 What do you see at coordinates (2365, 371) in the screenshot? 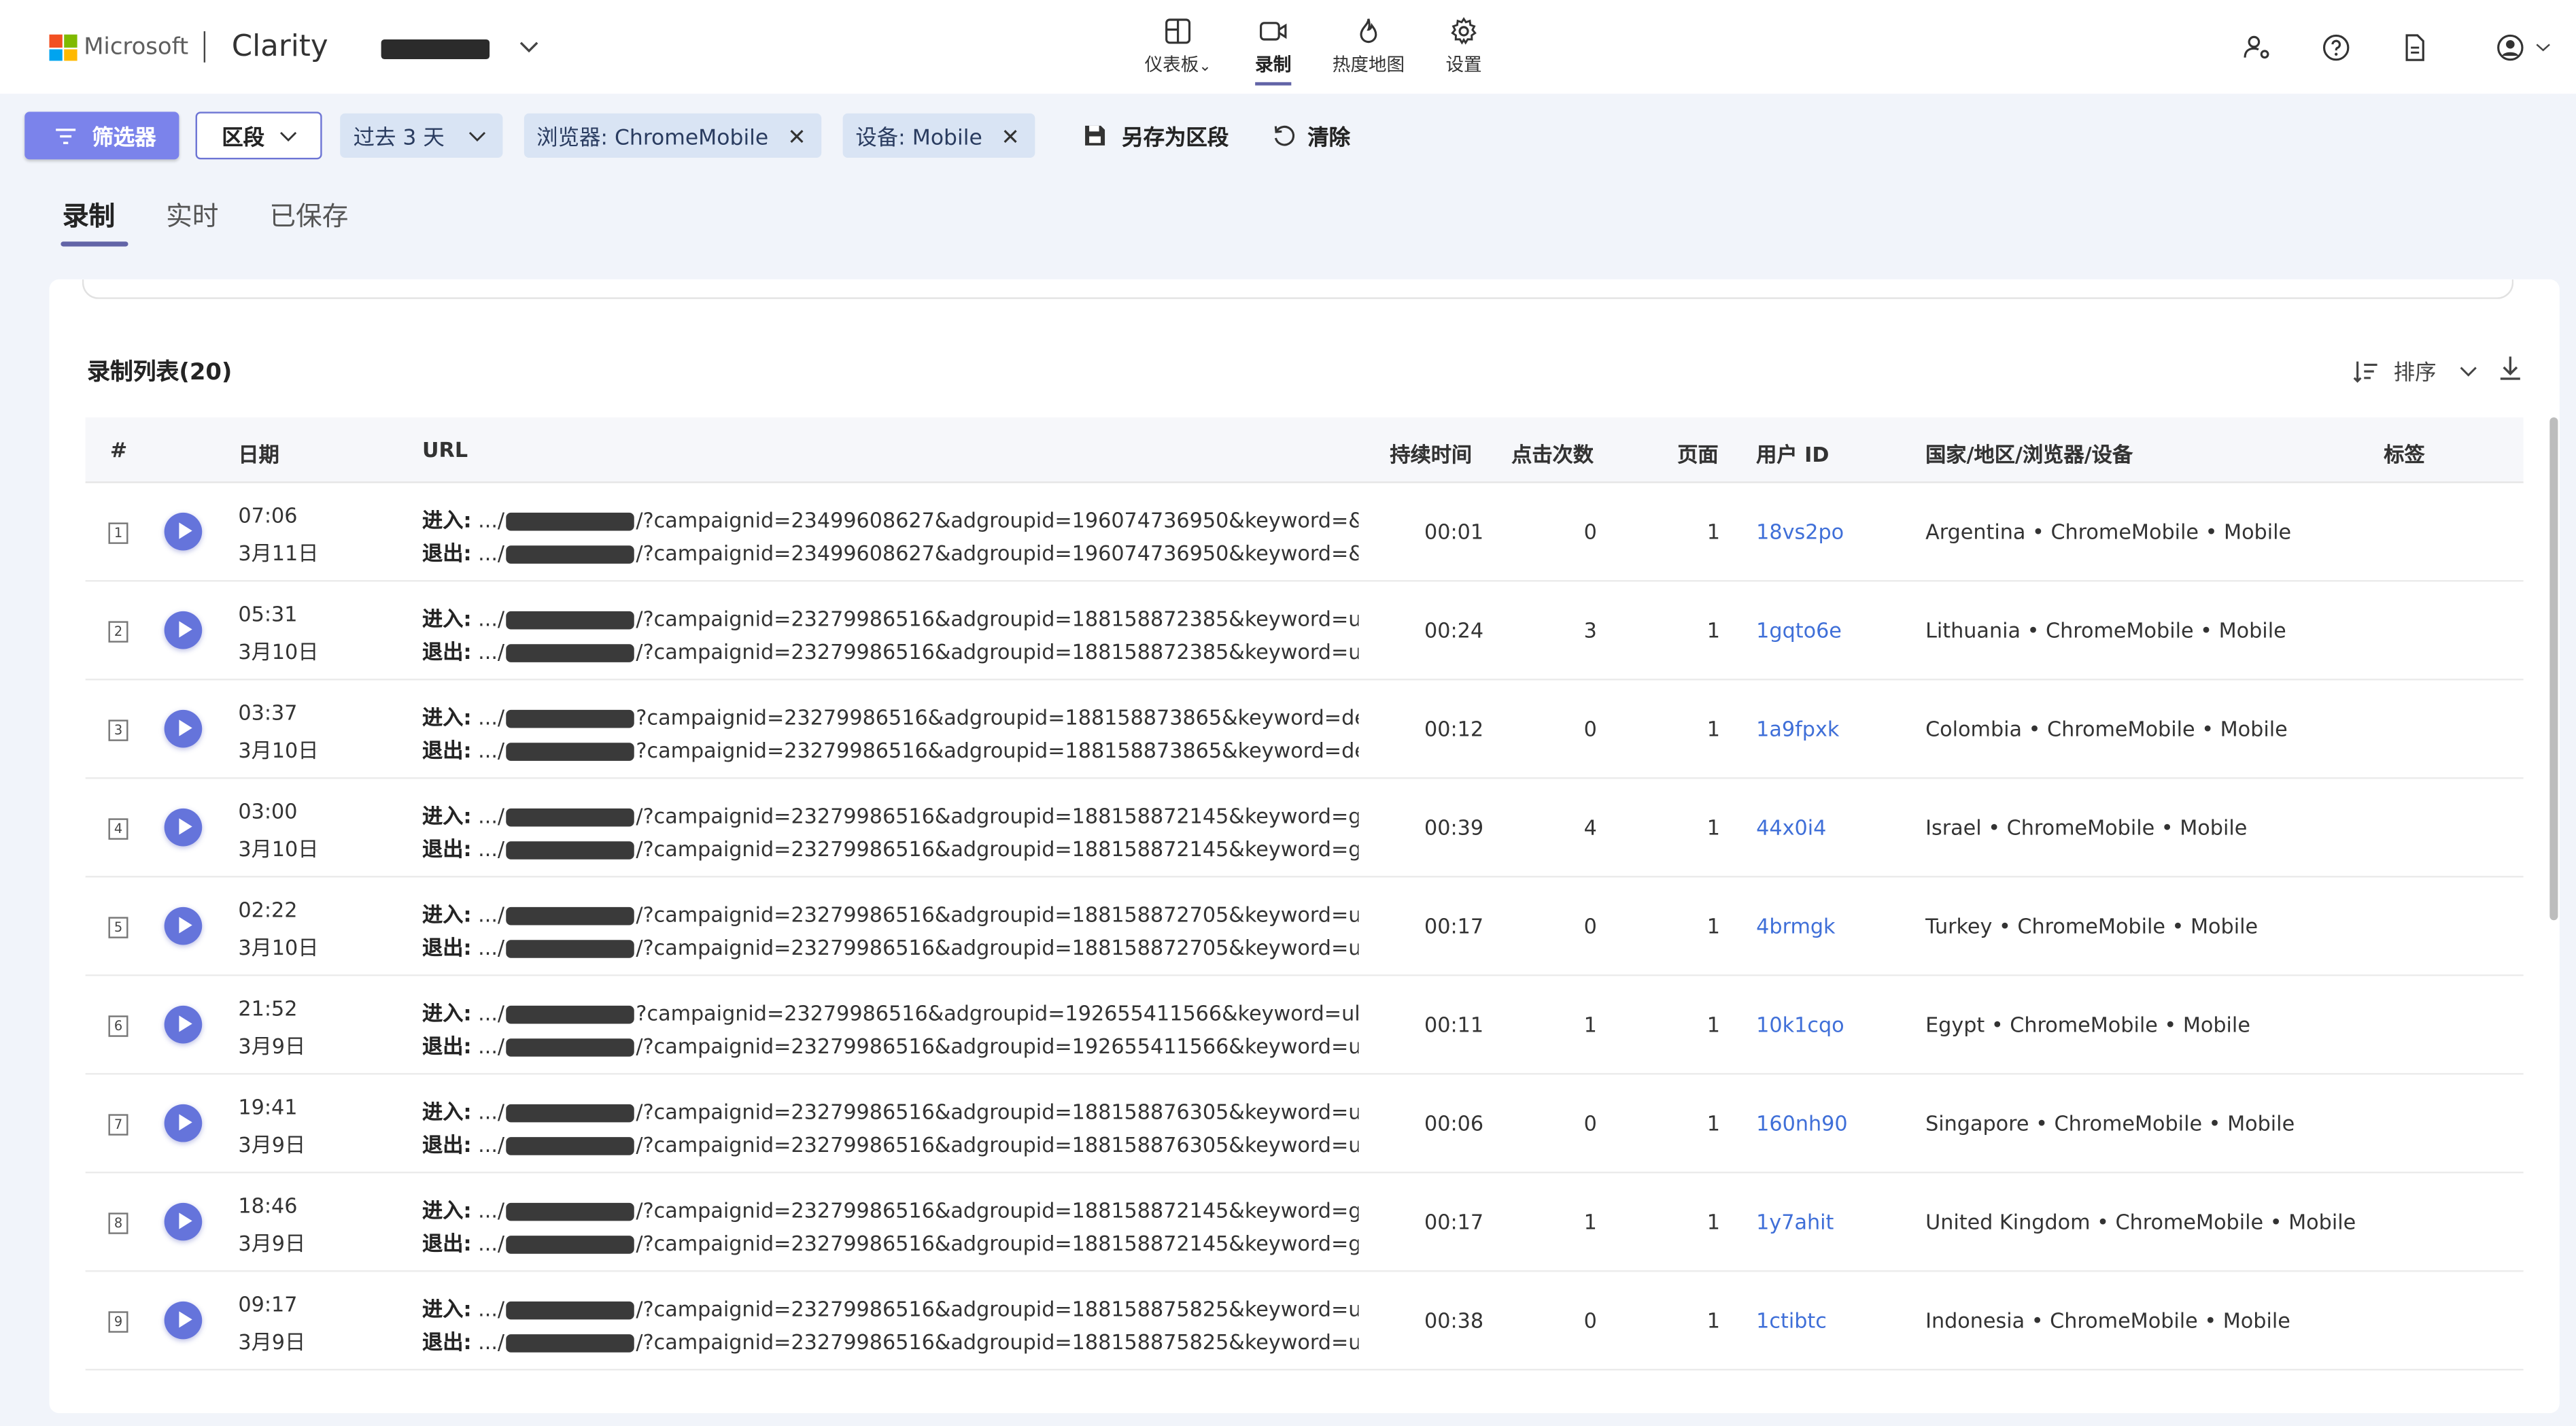
I see `sort-icon` at bounding box center [2365, 371].